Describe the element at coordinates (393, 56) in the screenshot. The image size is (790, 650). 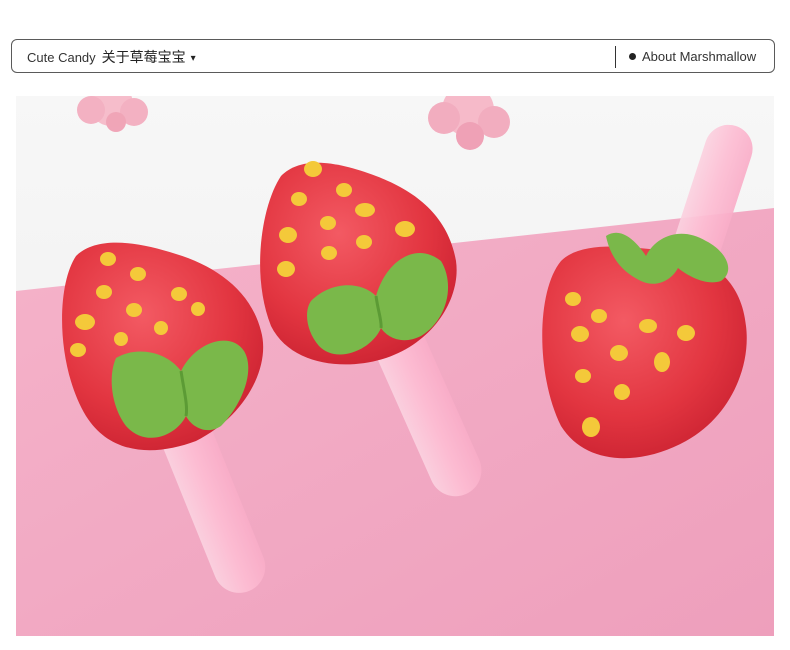
I see `top-navigation-bar: Cute Candy 关于草莓宝宝 ▾ About Marshmallow` at that location.